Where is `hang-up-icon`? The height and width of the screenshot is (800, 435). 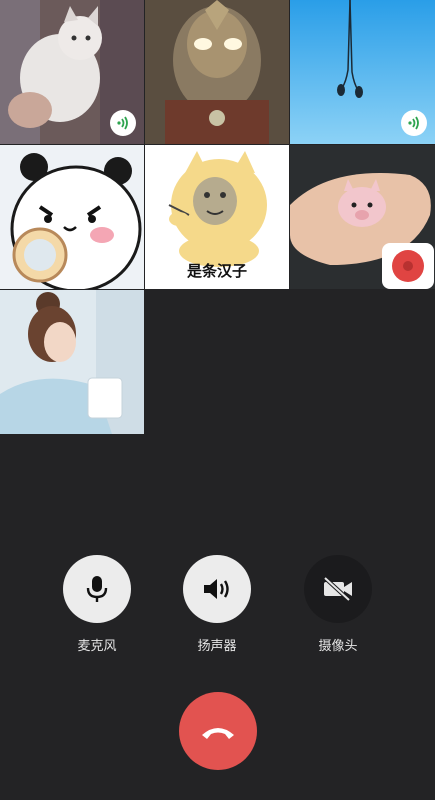
hang-up-icon is located at coordinates (218, 733).